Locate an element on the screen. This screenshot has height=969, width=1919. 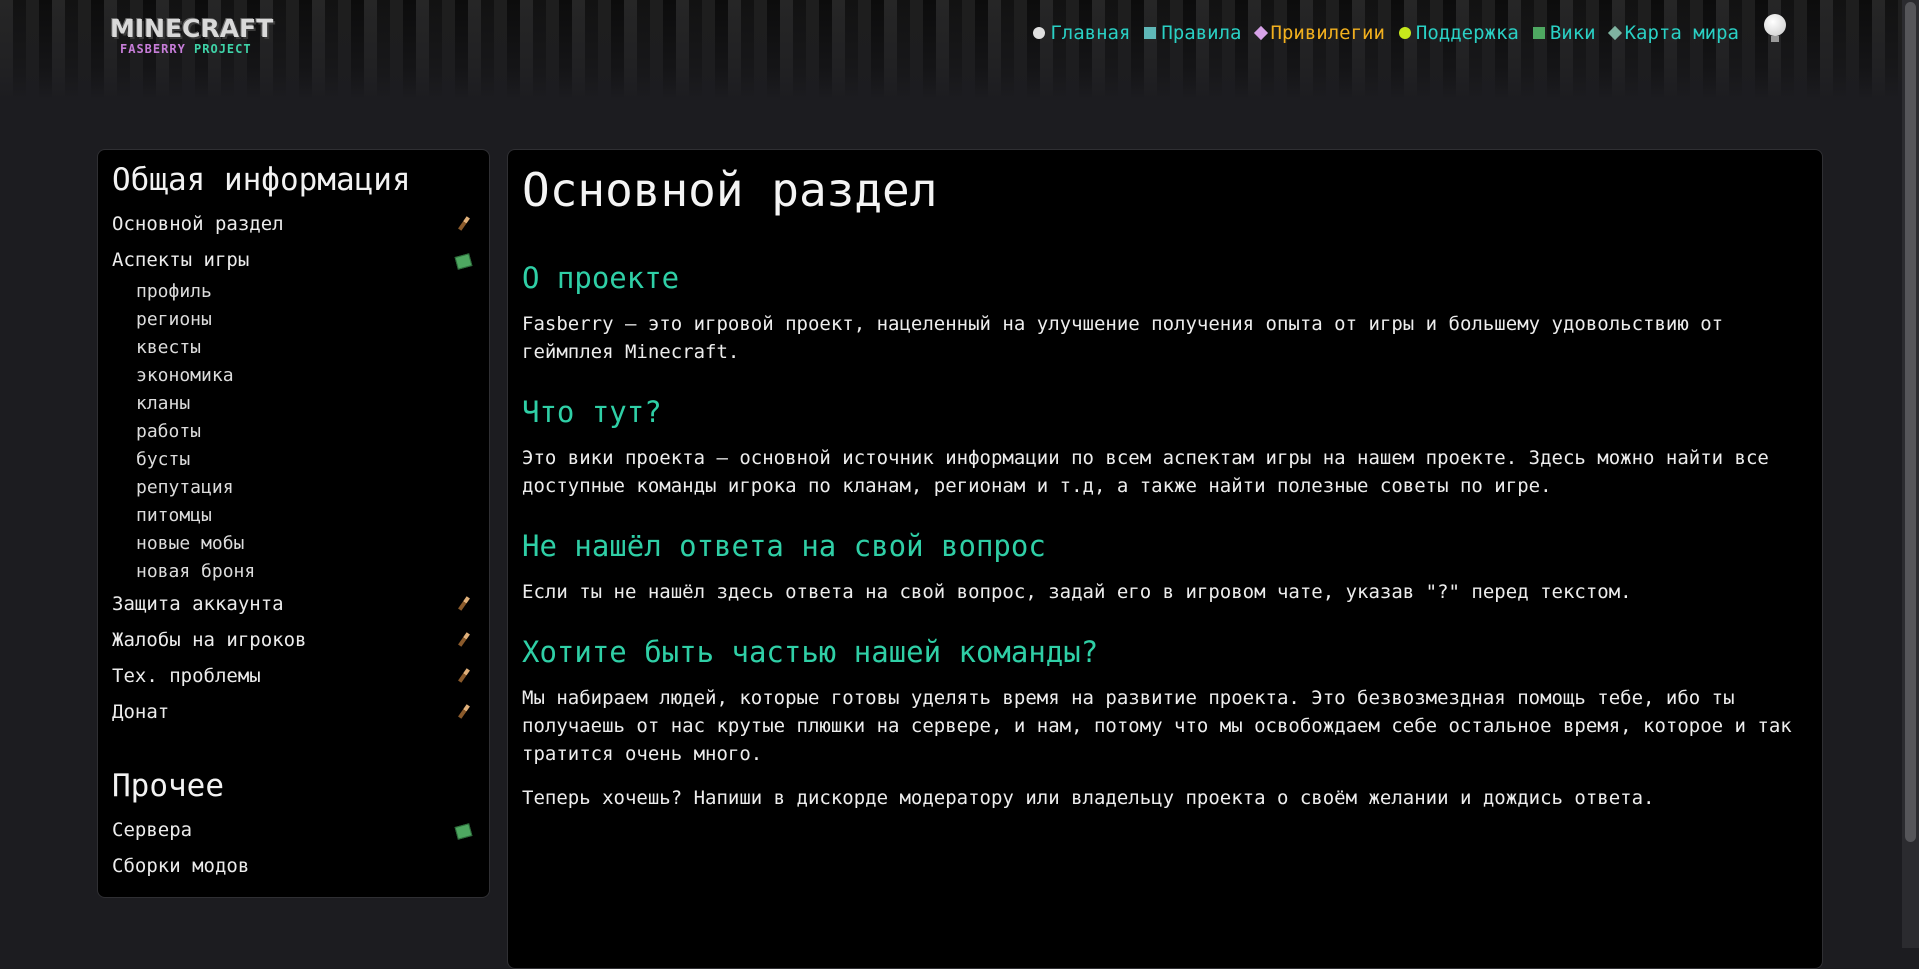
sidebar-item-modpacks: Сборки модов is located at coordinates (293, 866).